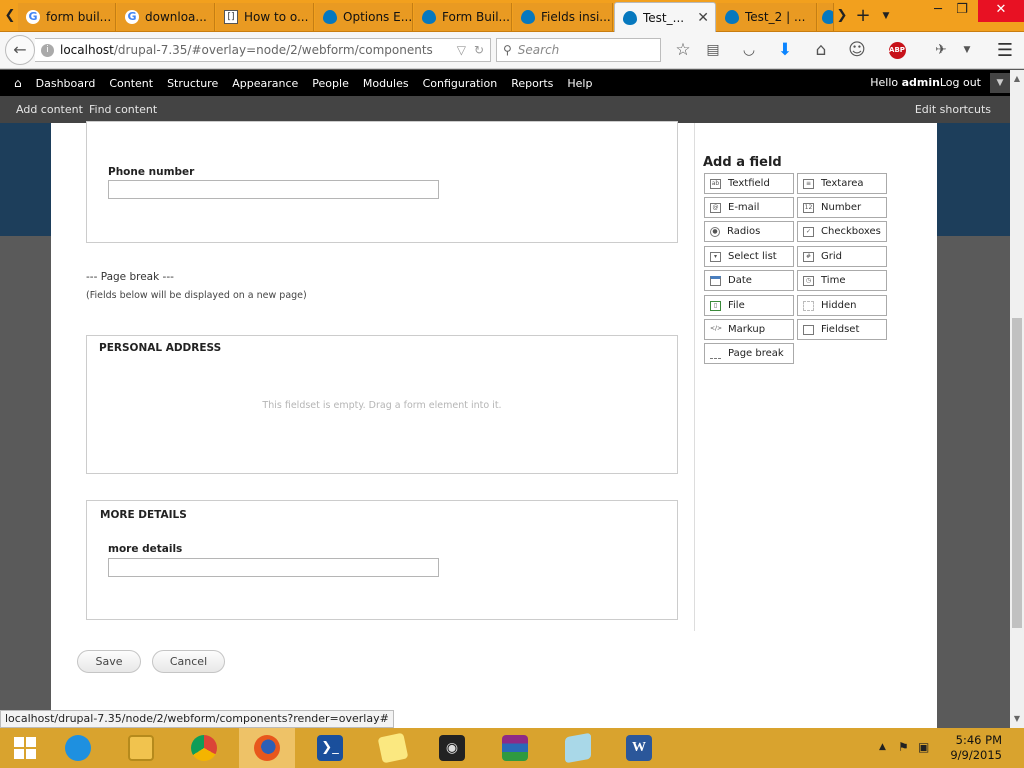 The image size is (1024, 768). What do you see at coordinates (49, 109) in the screenshot?
I see `add-content-link: Add content` at bounding box center [49, 109].